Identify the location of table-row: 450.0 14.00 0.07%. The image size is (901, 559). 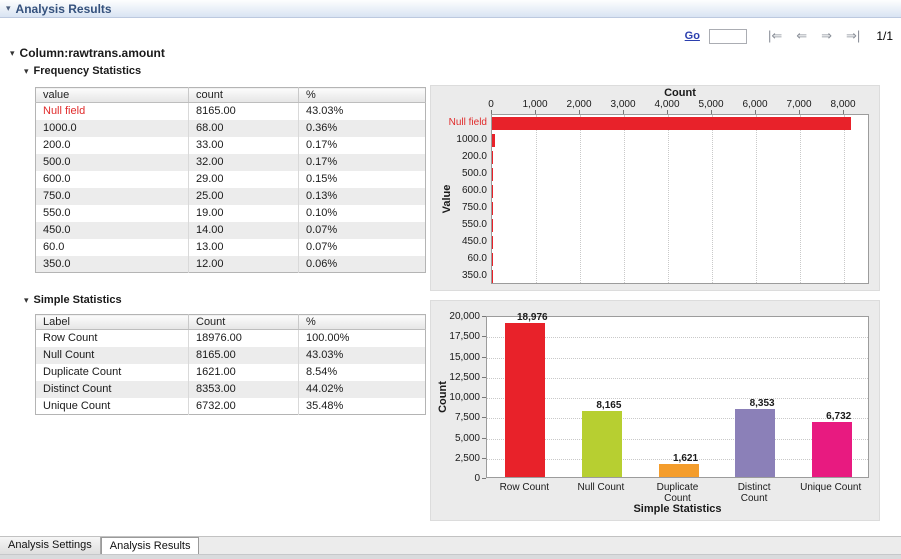
(230, 230).